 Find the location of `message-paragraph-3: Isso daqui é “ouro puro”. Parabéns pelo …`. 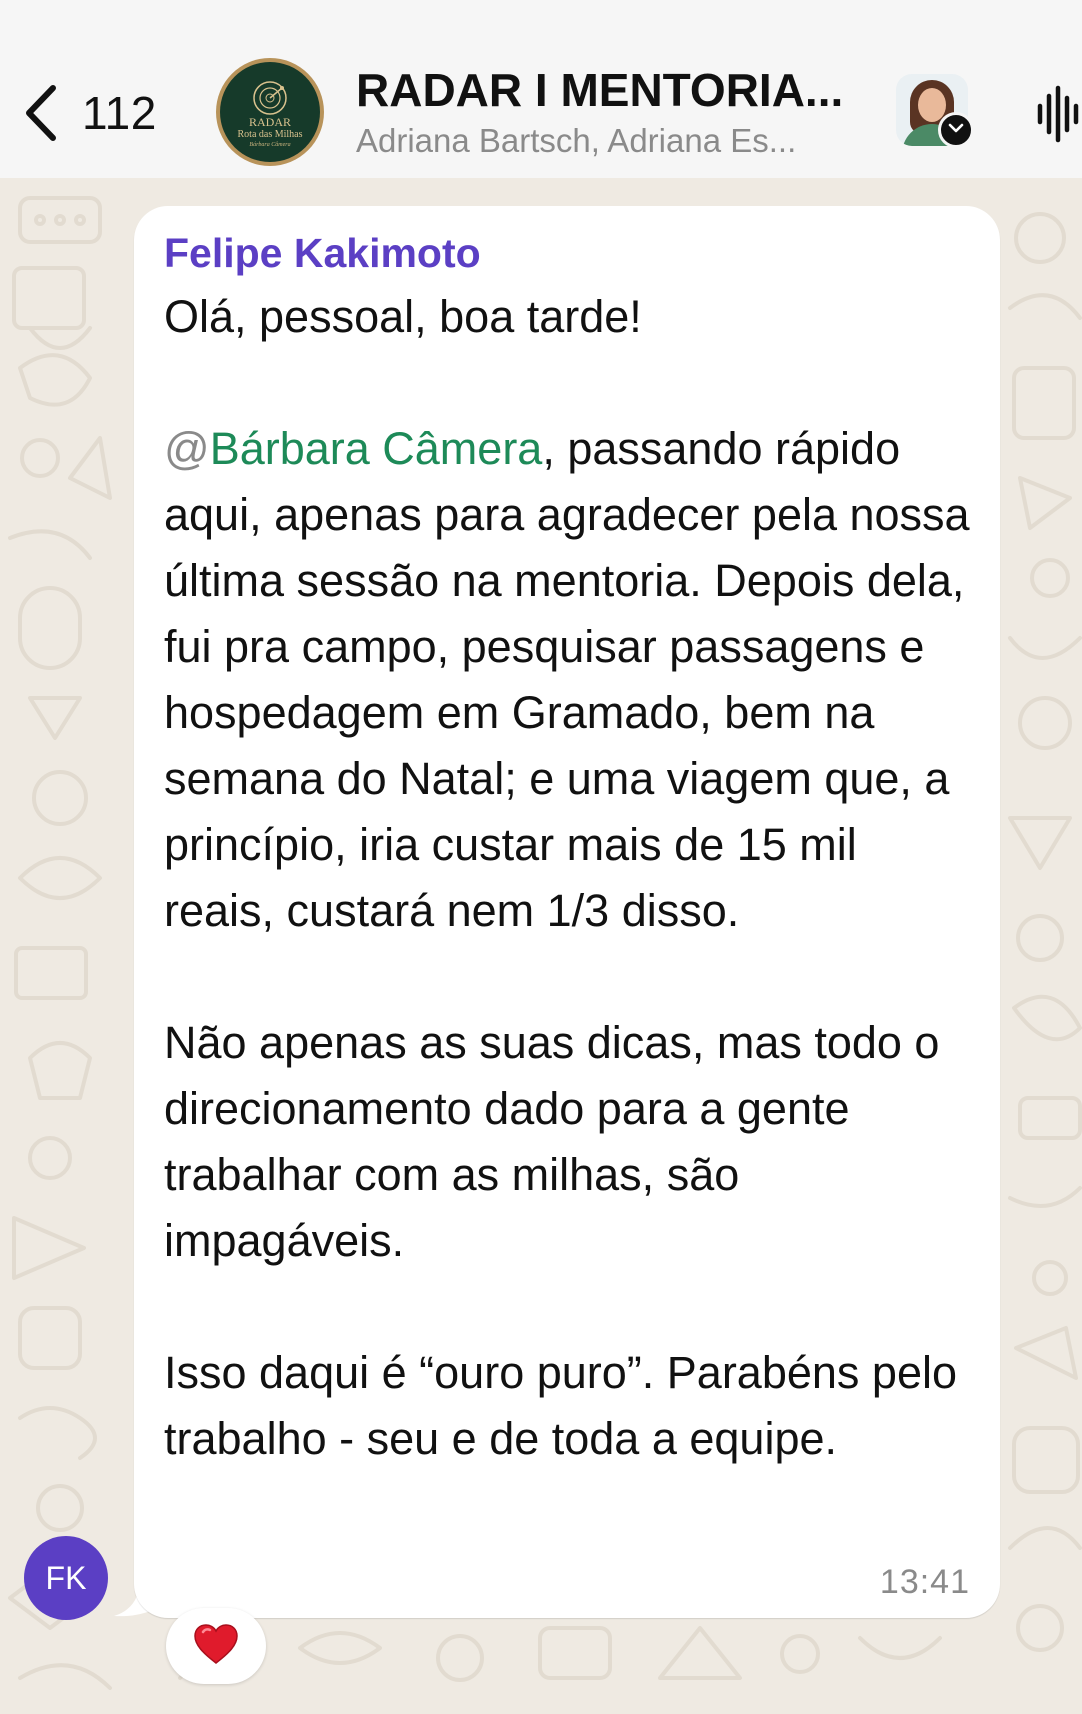

message-paragraph-3: Isso daqui é “ouro puro”. Parabéns pelo … is located at coordinates (560, 1405).